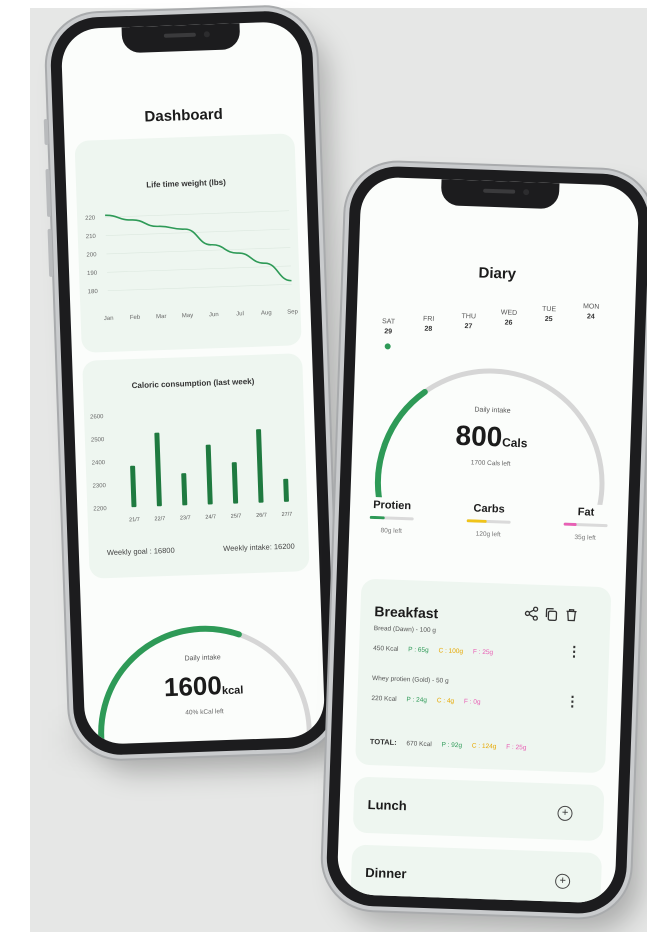  I want to click on breakfast-card: Breakfast Bread (Dawn) - 100 g 450 Kcal, so click(483, 676).